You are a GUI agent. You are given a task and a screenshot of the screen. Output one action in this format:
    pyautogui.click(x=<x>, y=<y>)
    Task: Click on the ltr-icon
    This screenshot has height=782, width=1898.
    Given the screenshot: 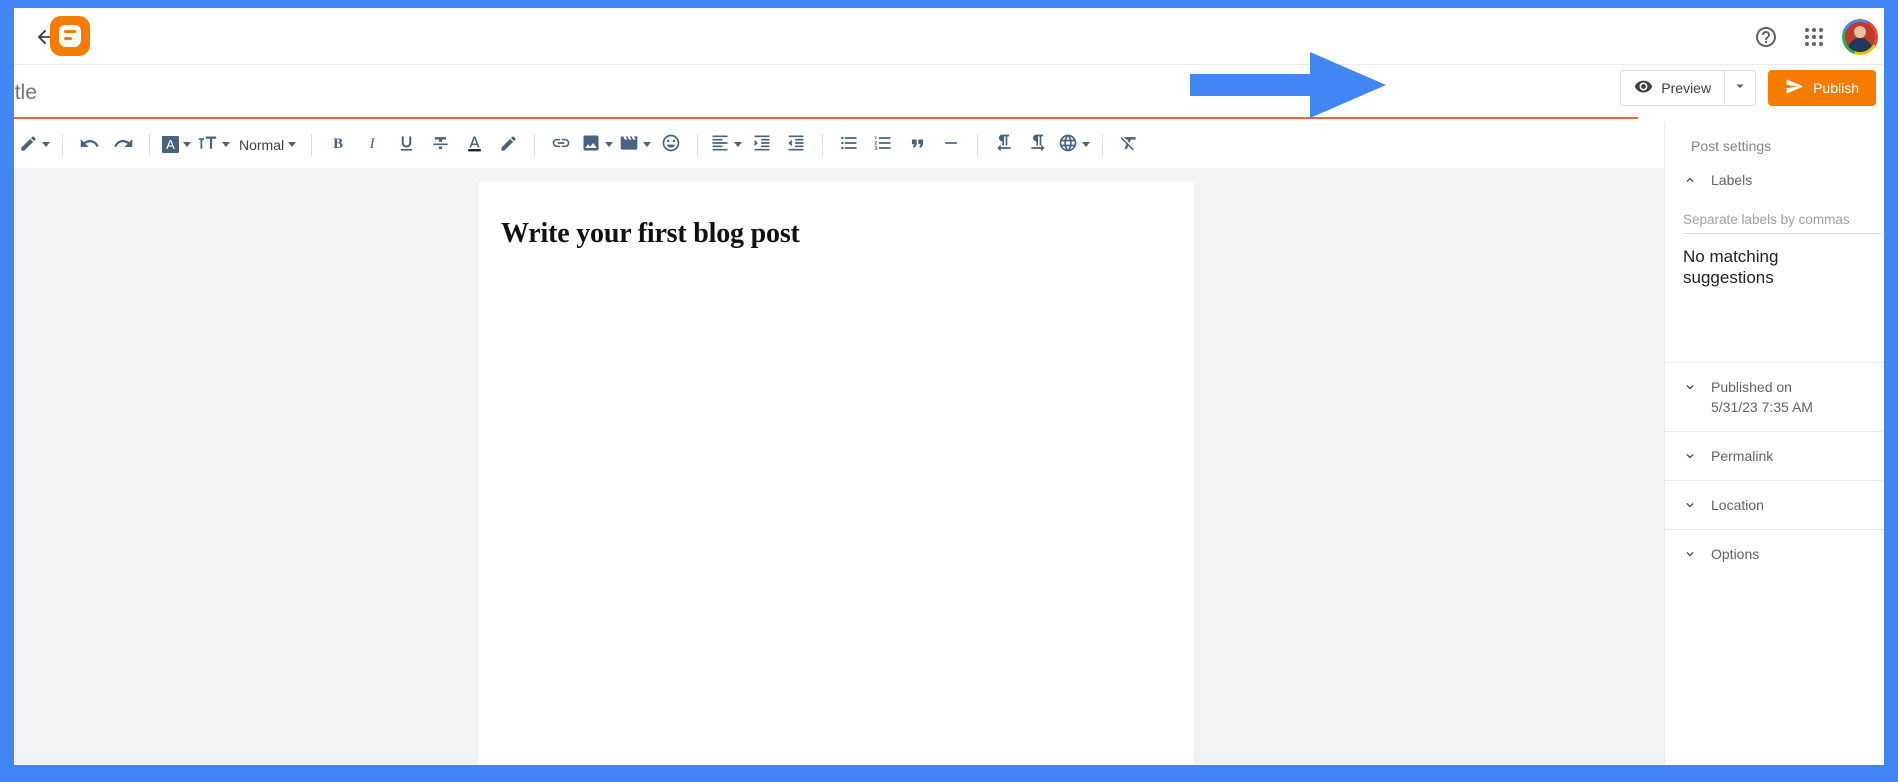 What is the action you would take?
    pyautogui.click(x=1004, y=144)
    